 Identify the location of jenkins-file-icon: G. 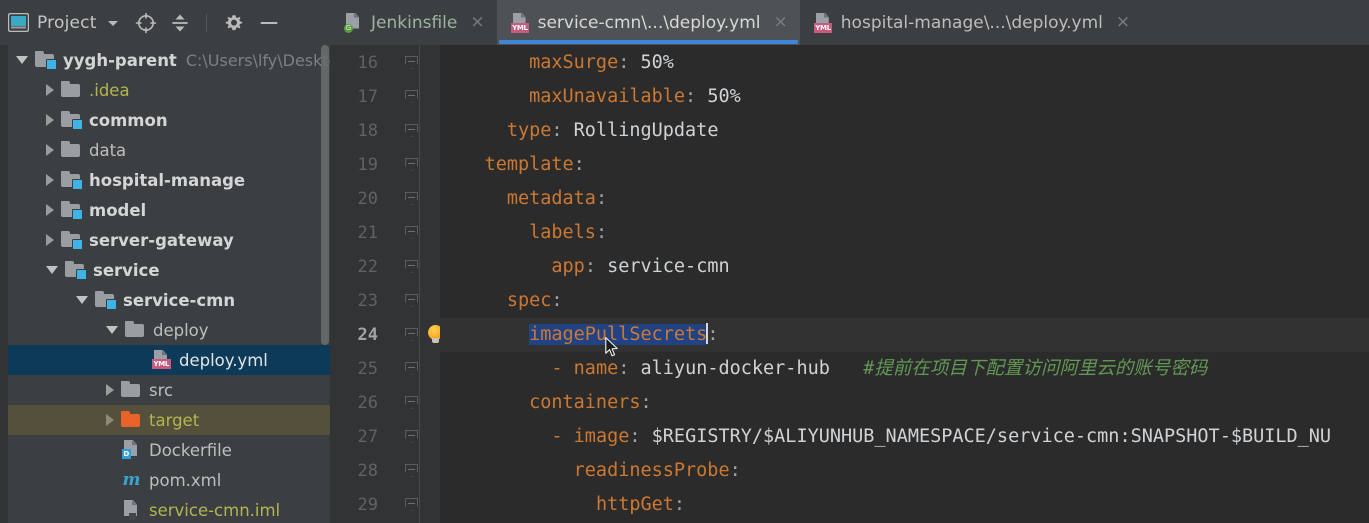
(353, 22).